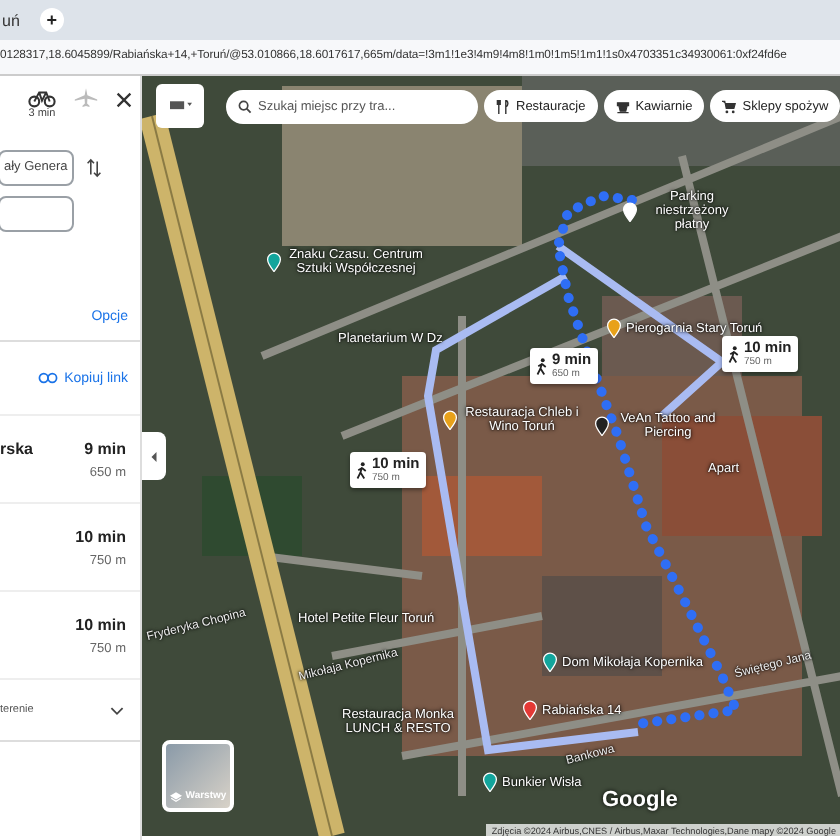 The width and height of the screenshot is (840, 840). I want to click on browser-tab-title: uń, so click(11, 20).